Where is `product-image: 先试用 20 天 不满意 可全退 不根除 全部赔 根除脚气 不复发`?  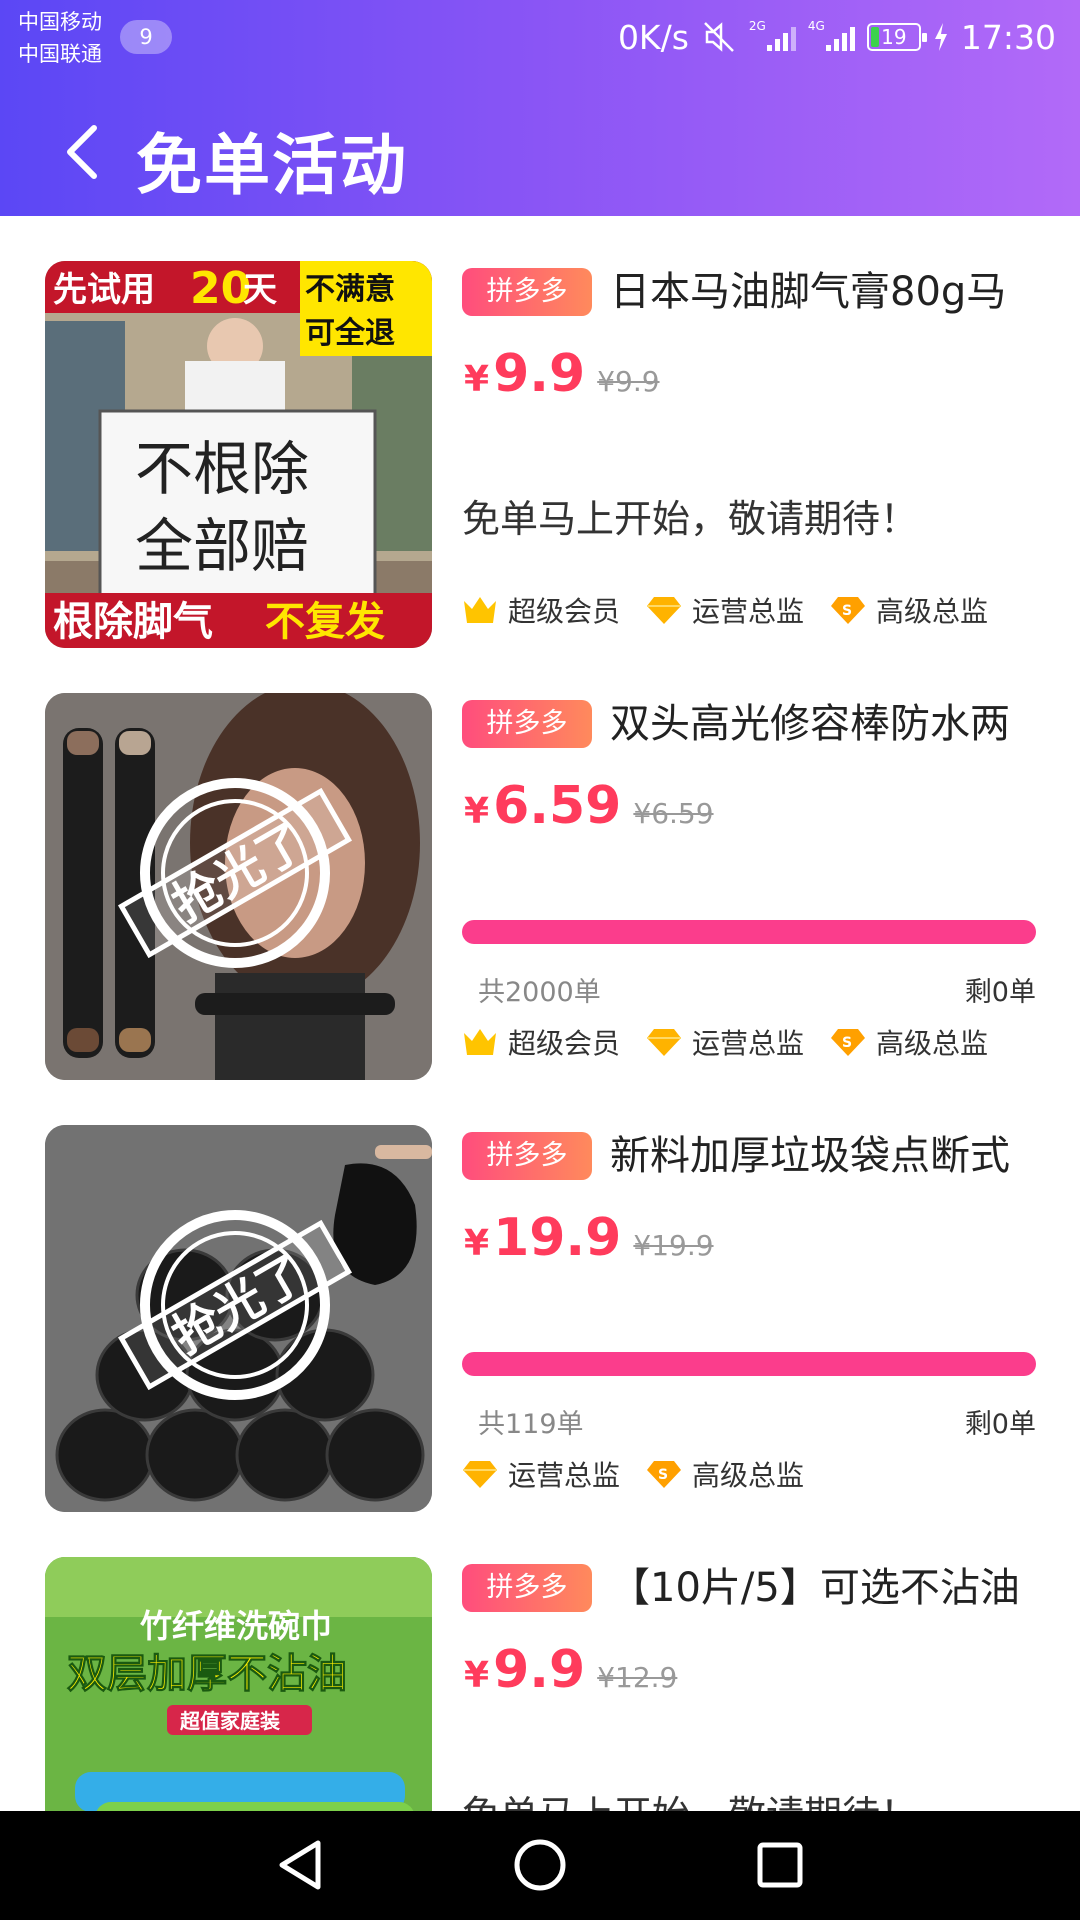 product-image: 先试用 20 天 不满意 可全退 不根除 全部赔 根除脚气 不复发 is located at coordinates (238, 454).